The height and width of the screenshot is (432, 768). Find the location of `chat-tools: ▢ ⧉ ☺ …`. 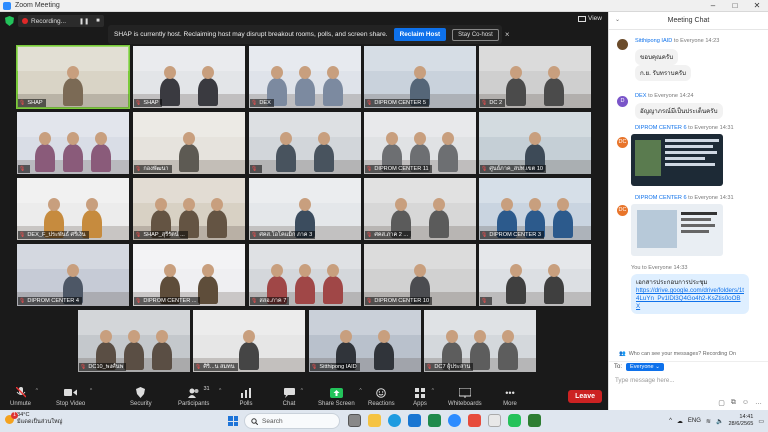

chat-tools: ▢ ⧉ ☺ … is located at coordinates (740, 403).